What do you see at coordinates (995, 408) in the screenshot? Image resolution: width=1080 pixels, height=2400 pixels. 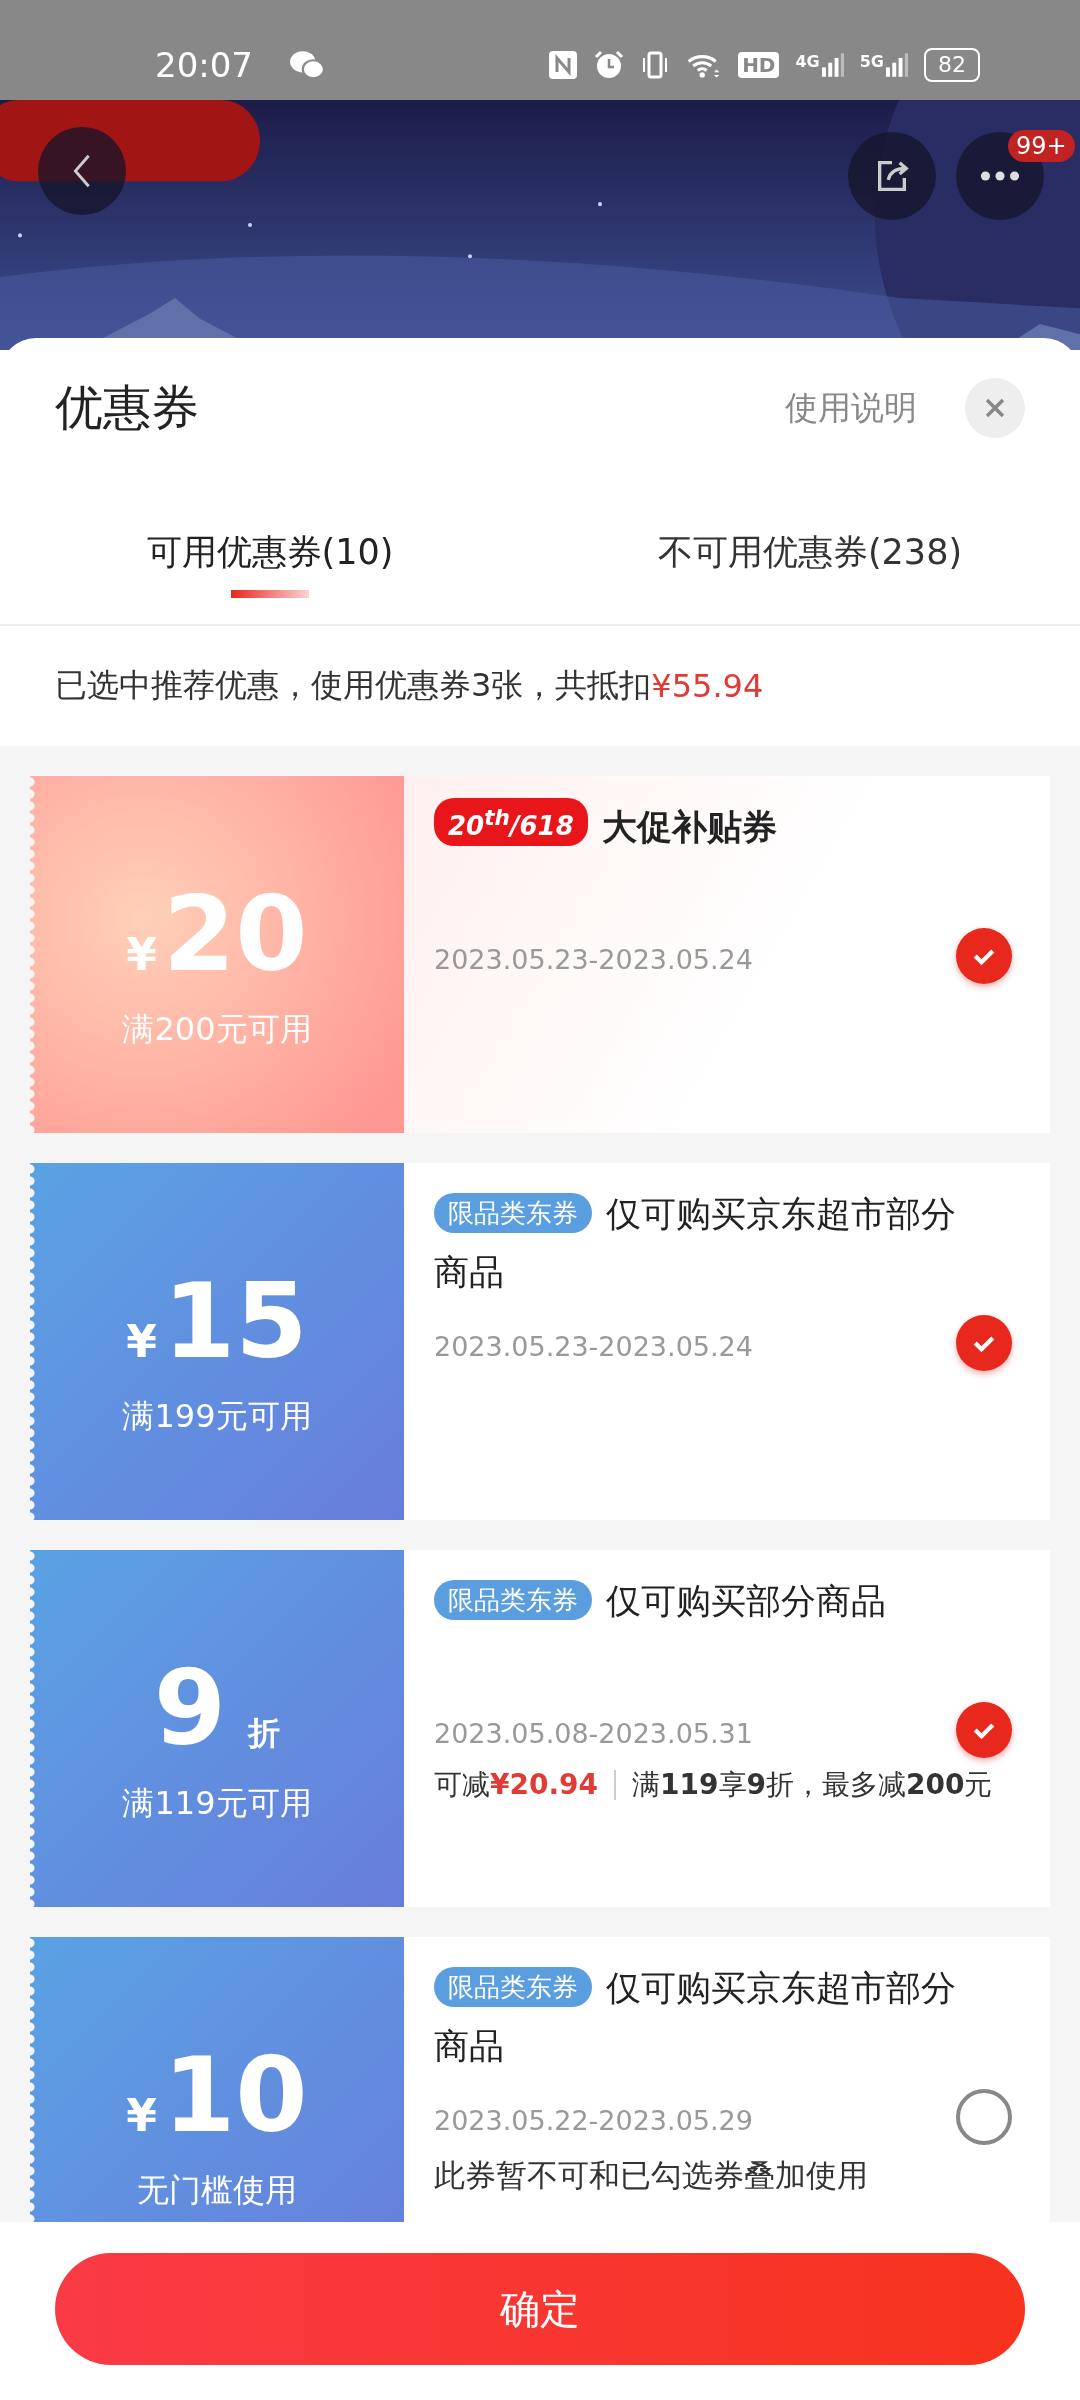 I see `close-icon` at bounding box center [995, 408].